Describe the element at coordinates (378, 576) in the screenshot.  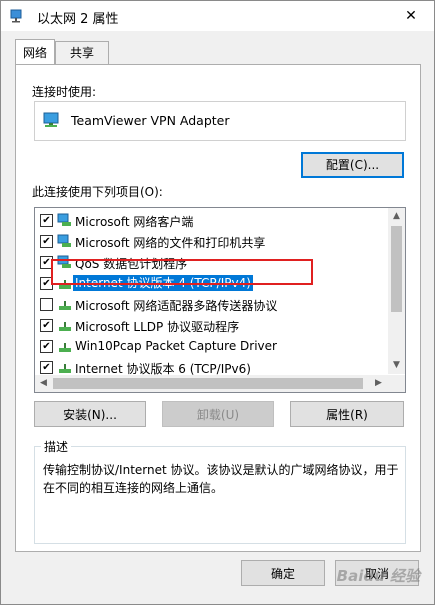
I see `watermark: Baidu 经验` at that location.